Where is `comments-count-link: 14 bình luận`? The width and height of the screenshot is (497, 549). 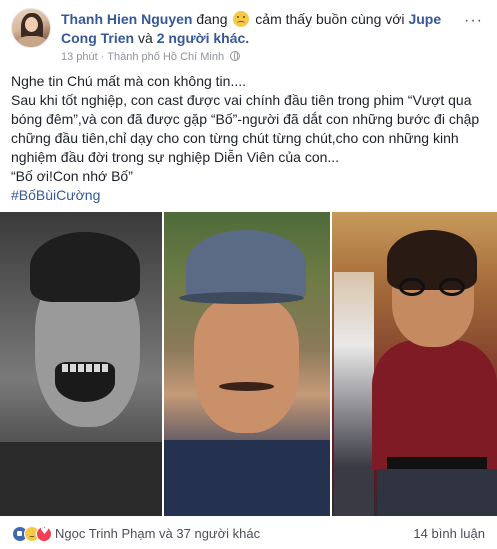 comments-count-link: 14 bình luận is located at coordinates (449, 533).